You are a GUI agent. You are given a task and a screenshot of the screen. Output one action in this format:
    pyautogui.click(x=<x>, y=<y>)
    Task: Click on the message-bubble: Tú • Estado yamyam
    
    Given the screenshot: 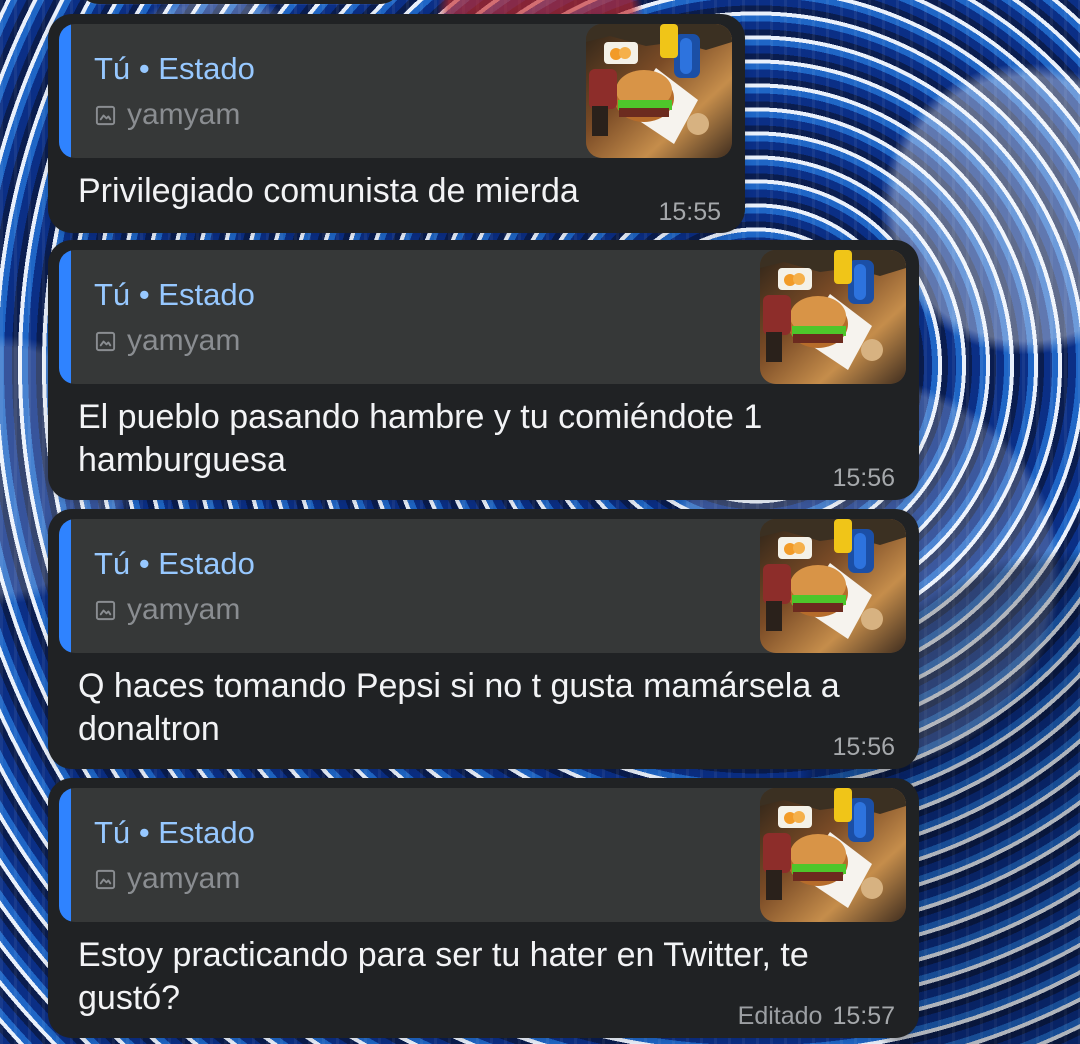 What is the action you would take?
    pyautogui.click(x=396, y=123)
    